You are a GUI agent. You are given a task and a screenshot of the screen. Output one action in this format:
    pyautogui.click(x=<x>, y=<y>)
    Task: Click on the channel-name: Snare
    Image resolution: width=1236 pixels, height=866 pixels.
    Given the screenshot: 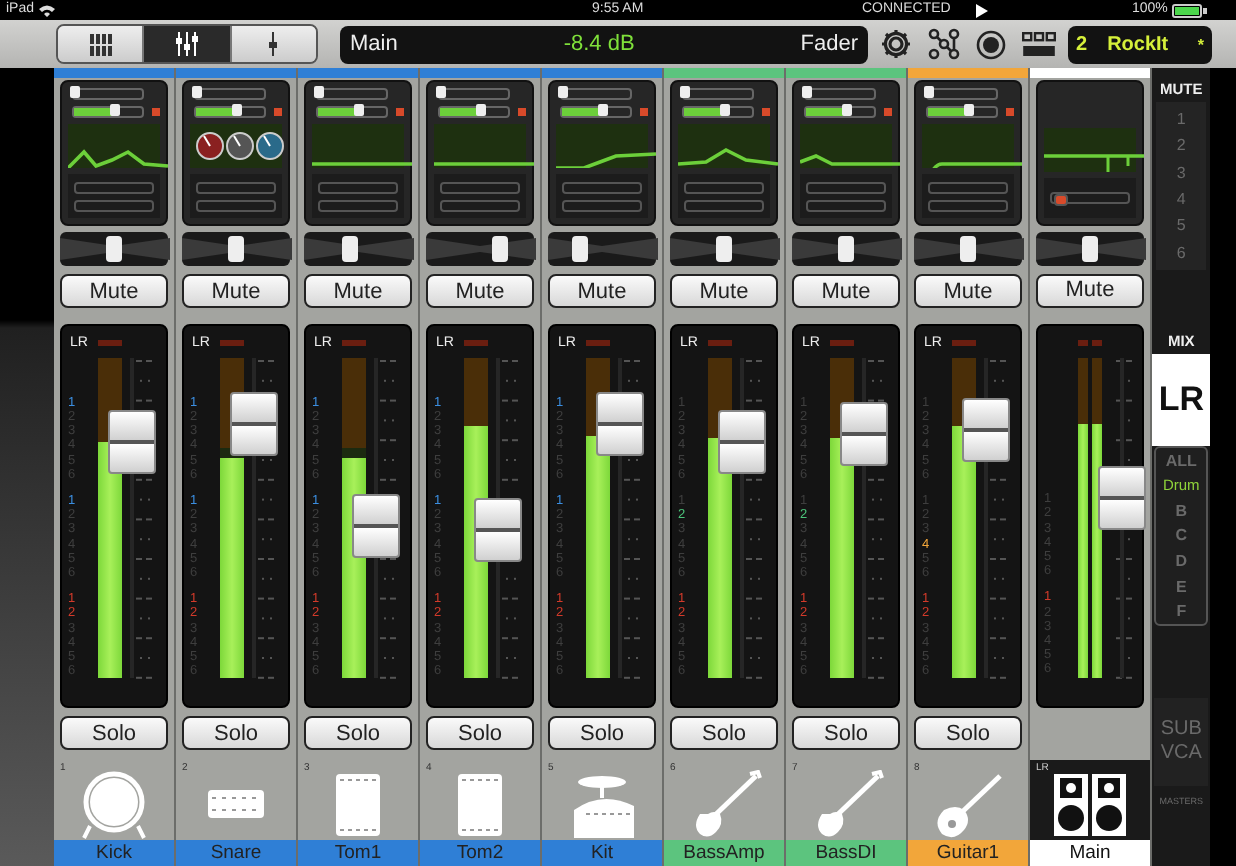 What is the action you would take?
    pyautogui.click(x=236, y=853)
    